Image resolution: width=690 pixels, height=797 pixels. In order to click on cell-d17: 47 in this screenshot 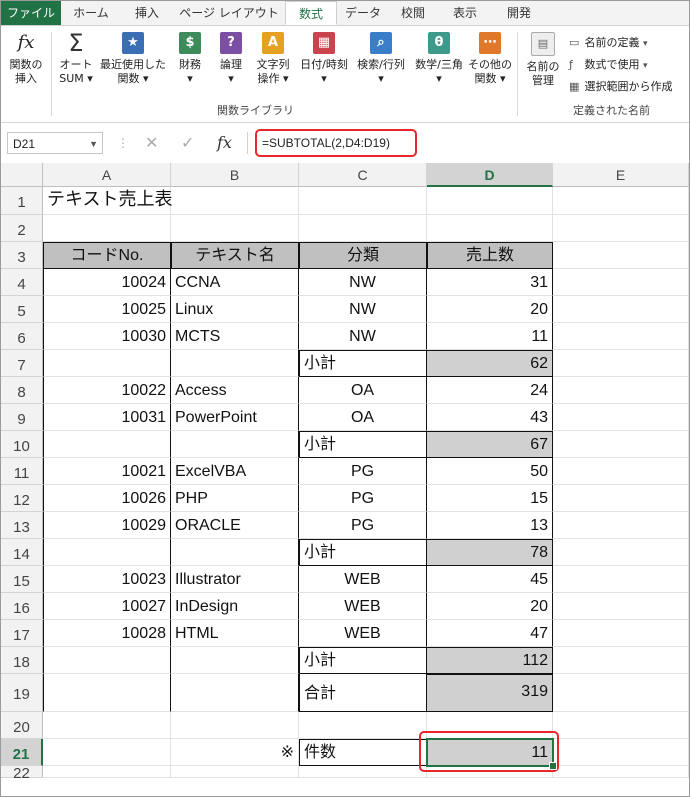, I will do `click(490, 633)`.